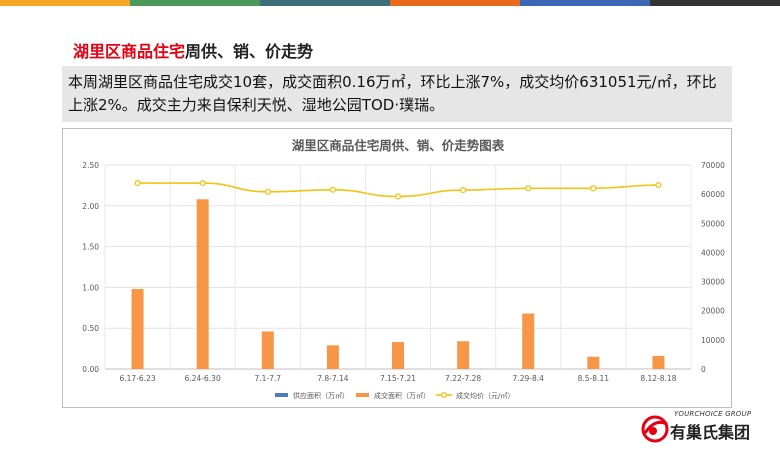  Describe the element at coordinates (485, 395) in the screenshot. I see `legend-label: 成交均价（元/㎡）` at that location.